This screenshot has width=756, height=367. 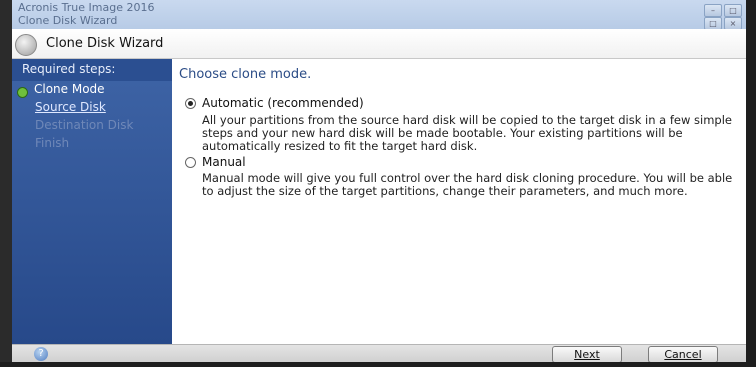 What do you see at coordinates (713, 10) in the screenshot?
I see `minimize-button: –` at bounding box center [713, 10].